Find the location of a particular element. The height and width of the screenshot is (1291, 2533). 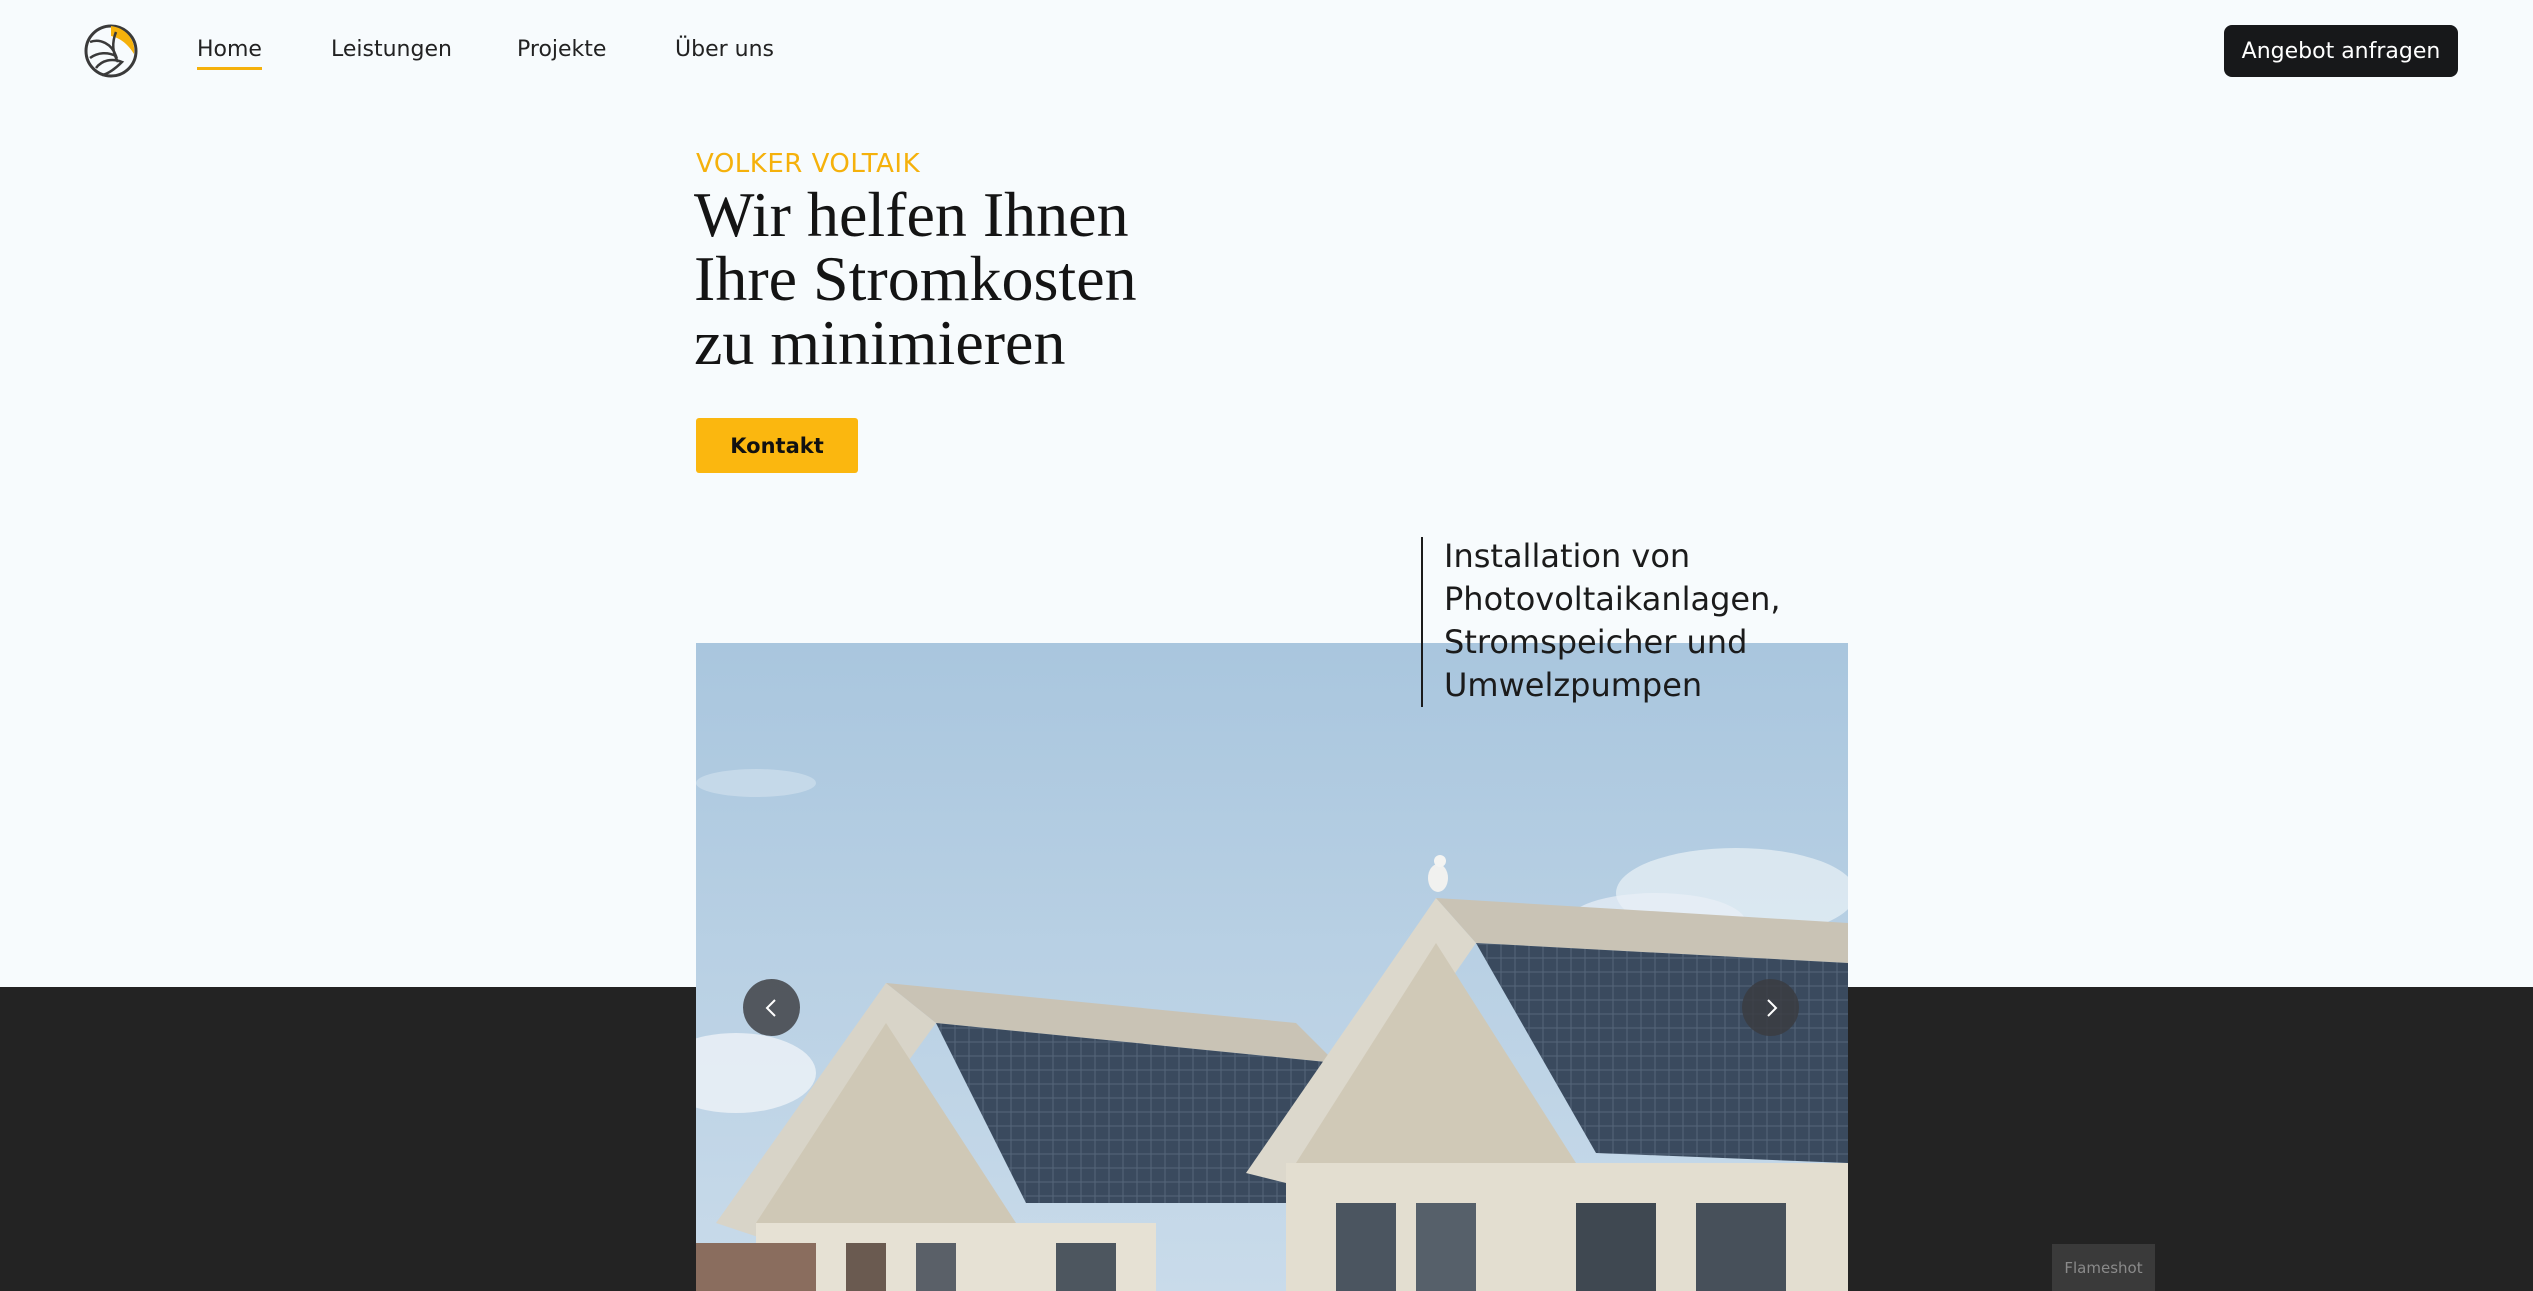

nav-ueber-uns: Über uns is located at coordinates (724, 50).